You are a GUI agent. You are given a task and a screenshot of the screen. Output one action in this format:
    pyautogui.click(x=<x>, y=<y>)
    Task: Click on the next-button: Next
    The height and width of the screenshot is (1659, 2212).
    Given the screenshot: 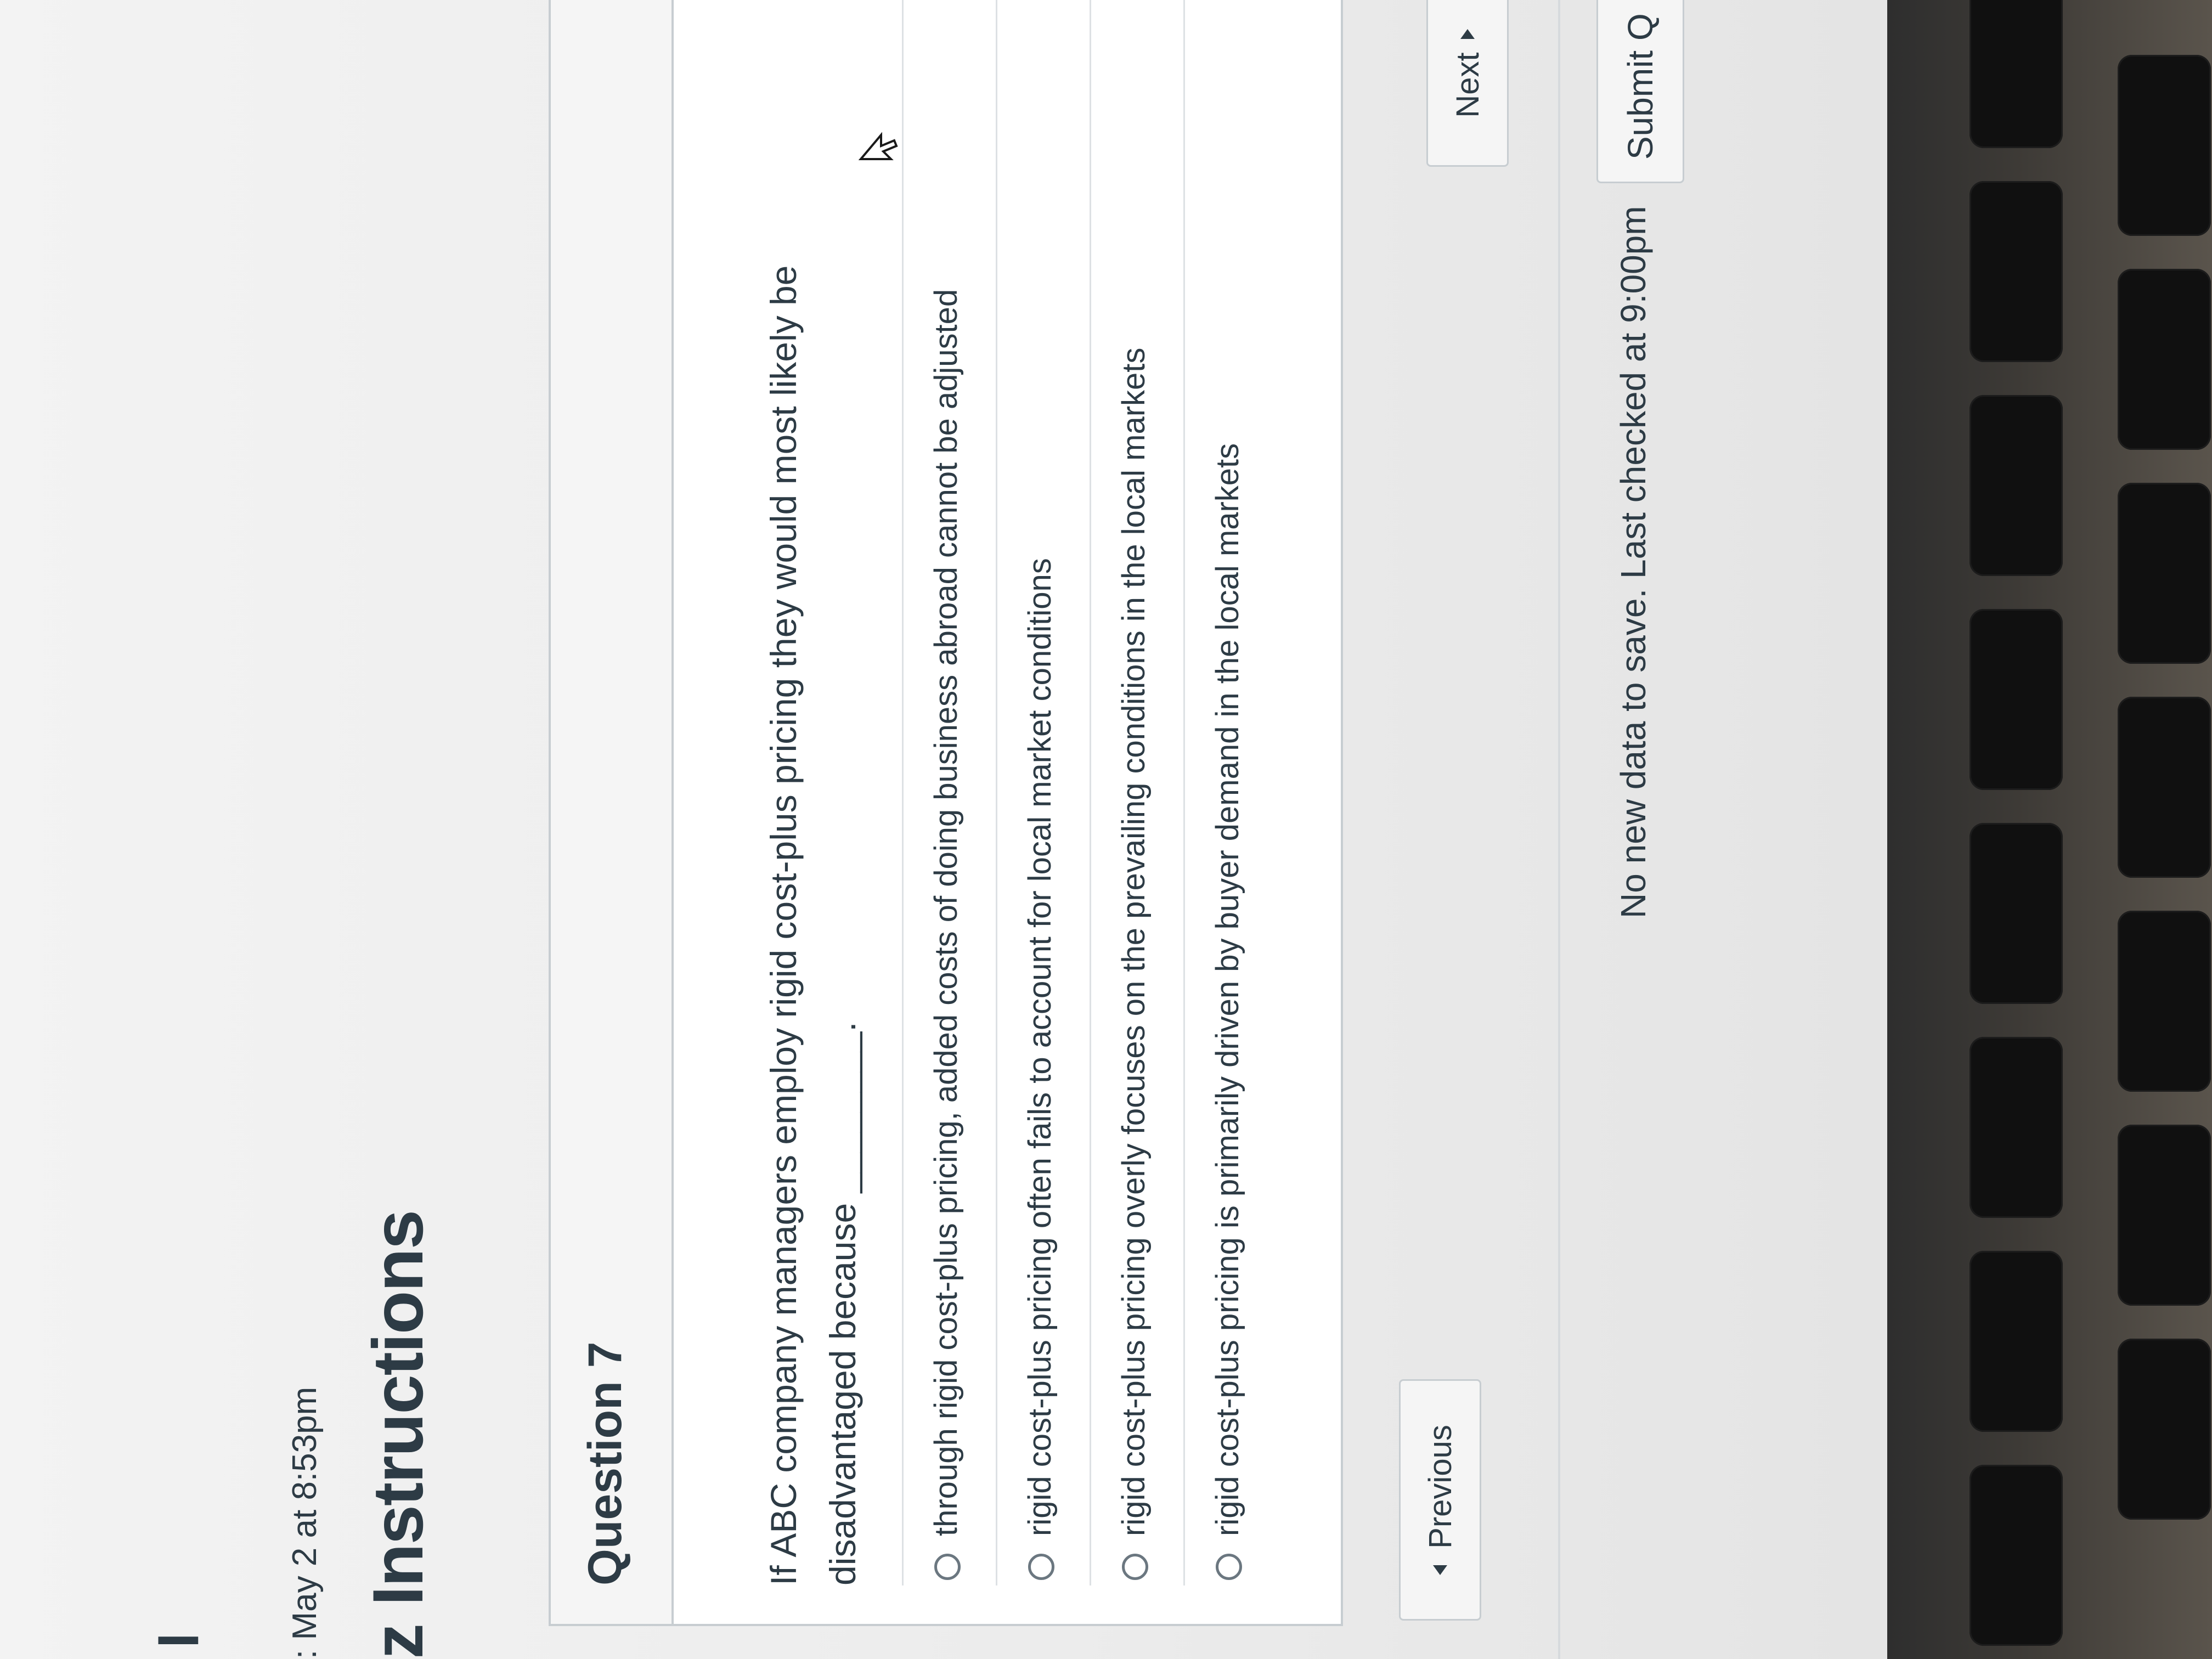 What is the action you would take?
    pyautogui.click(x=1468, y=84)
    